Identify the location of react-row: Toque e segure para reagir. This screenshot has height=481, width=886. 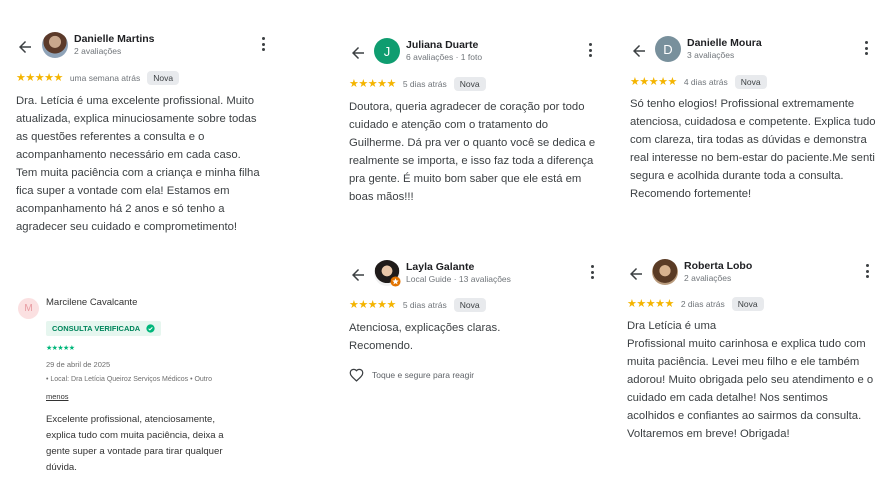
(480, 375).